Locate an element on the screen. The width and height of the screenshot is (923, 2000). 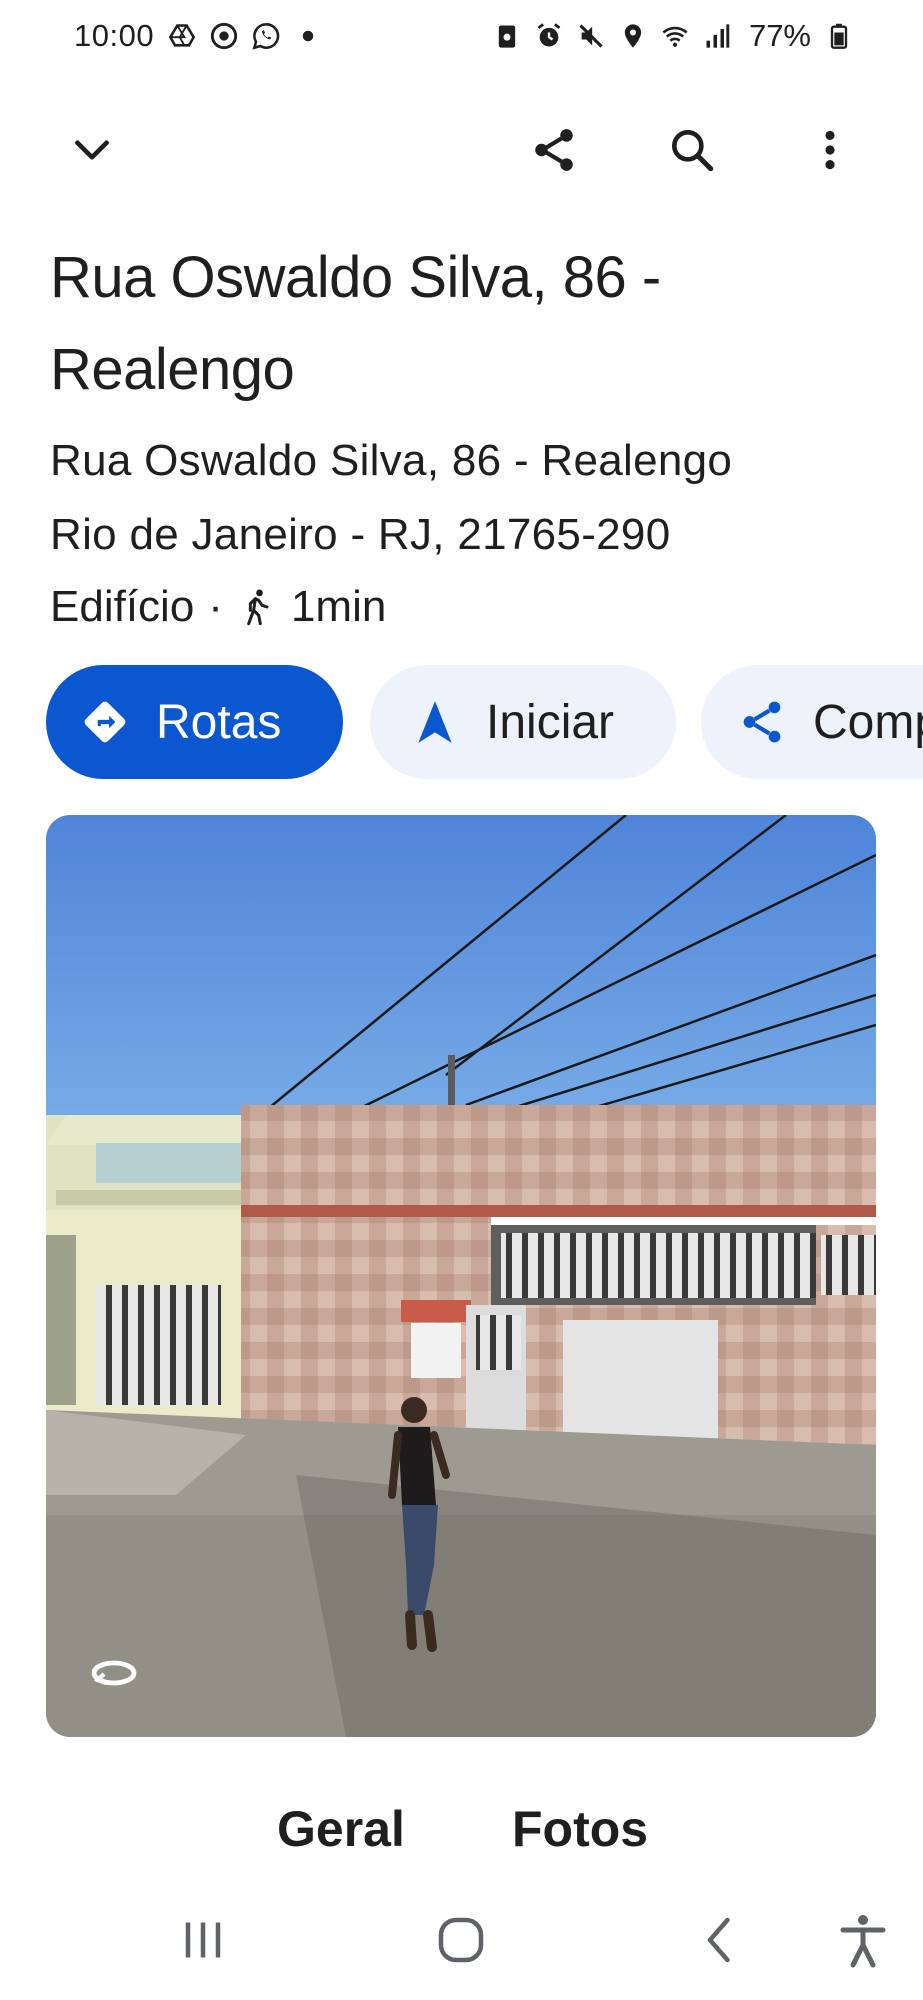
share-chip-button: Compartilhar is located at coordinates (812, 722).